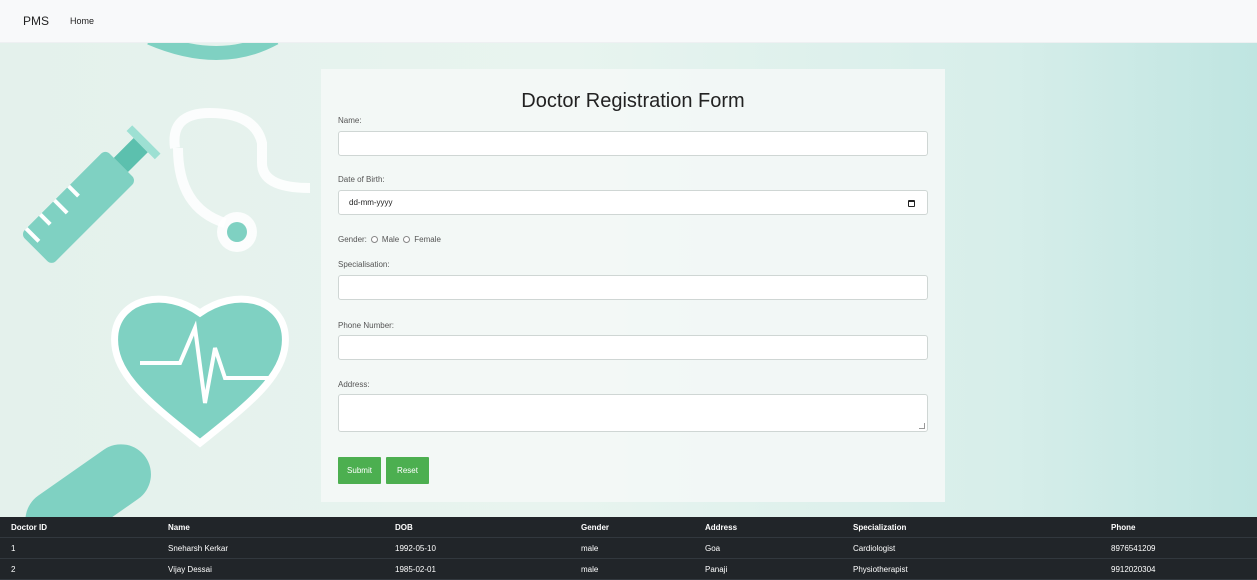 This screenshot has width=1257, height=580. Describe the element at coordinates (971, 527) in the screenshot. I see `col-header-specialization: Specialization` at that location.